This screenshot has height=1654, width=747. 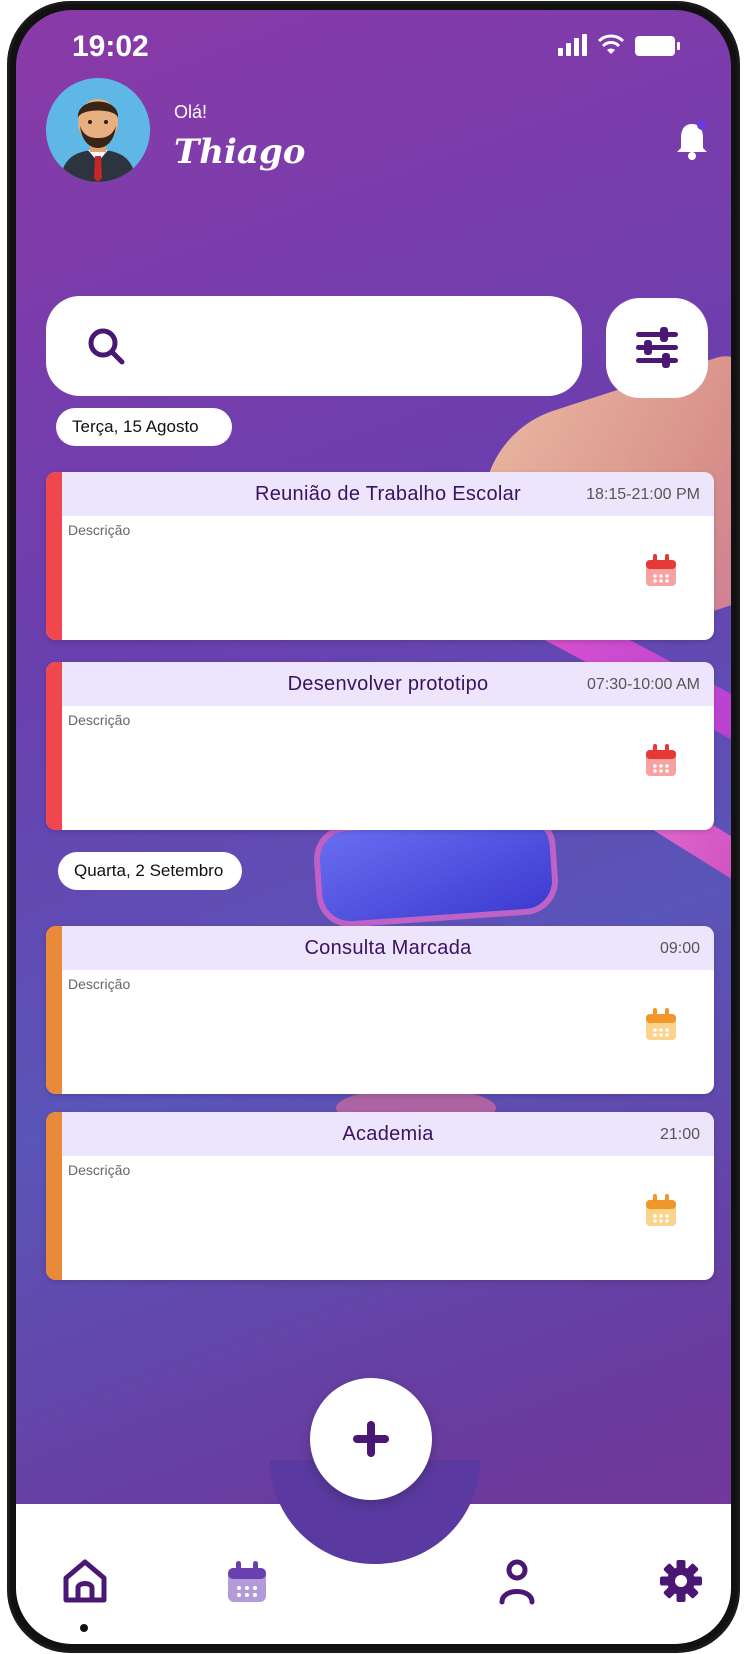 I want to click on nav-profile, so click(x=517, y=1581).